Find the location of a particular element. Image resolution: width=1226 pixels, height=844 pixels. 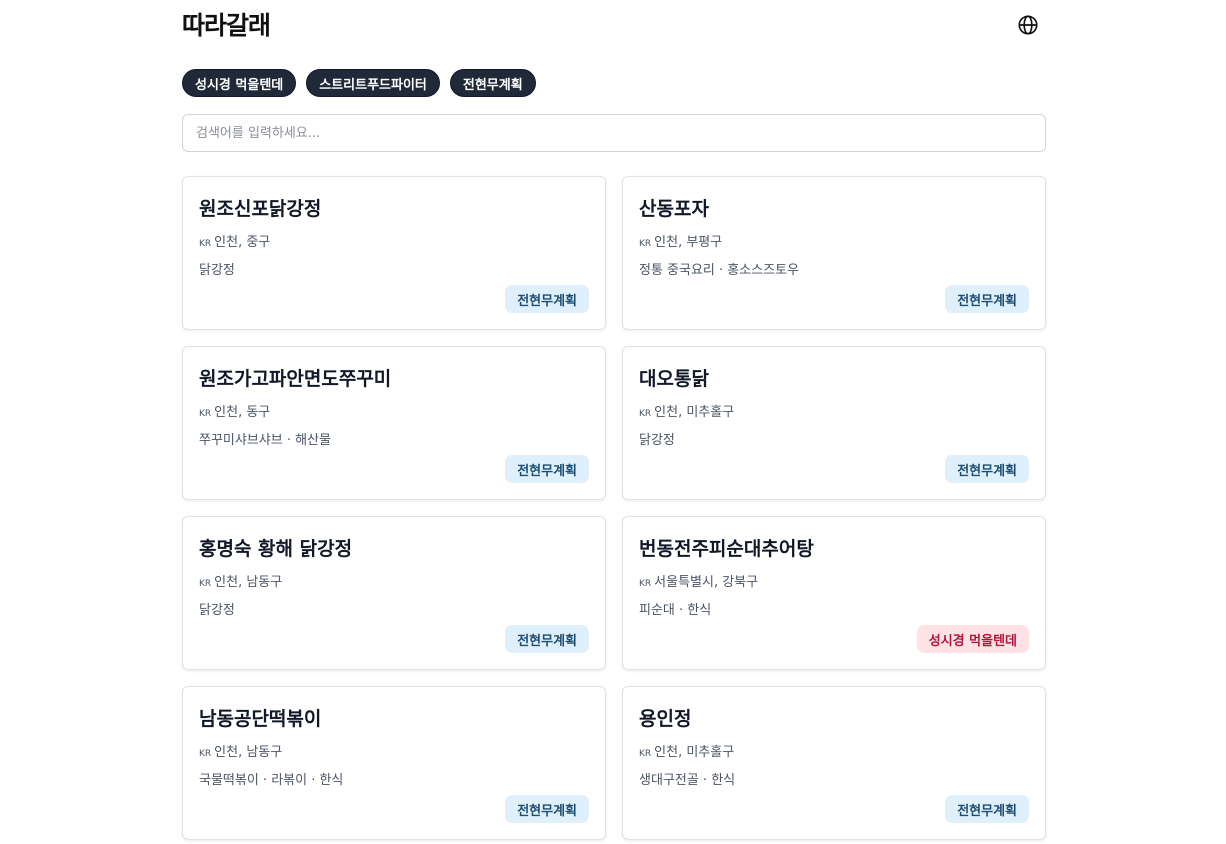

location-text: 인천, 중구 is located at coordinates (242, 242).